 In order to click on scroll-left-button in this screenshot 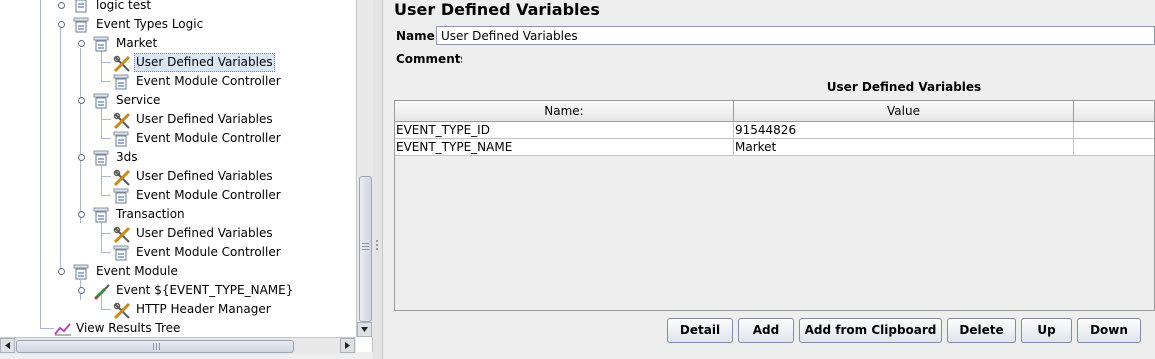, I will do `click(7, 345)`.